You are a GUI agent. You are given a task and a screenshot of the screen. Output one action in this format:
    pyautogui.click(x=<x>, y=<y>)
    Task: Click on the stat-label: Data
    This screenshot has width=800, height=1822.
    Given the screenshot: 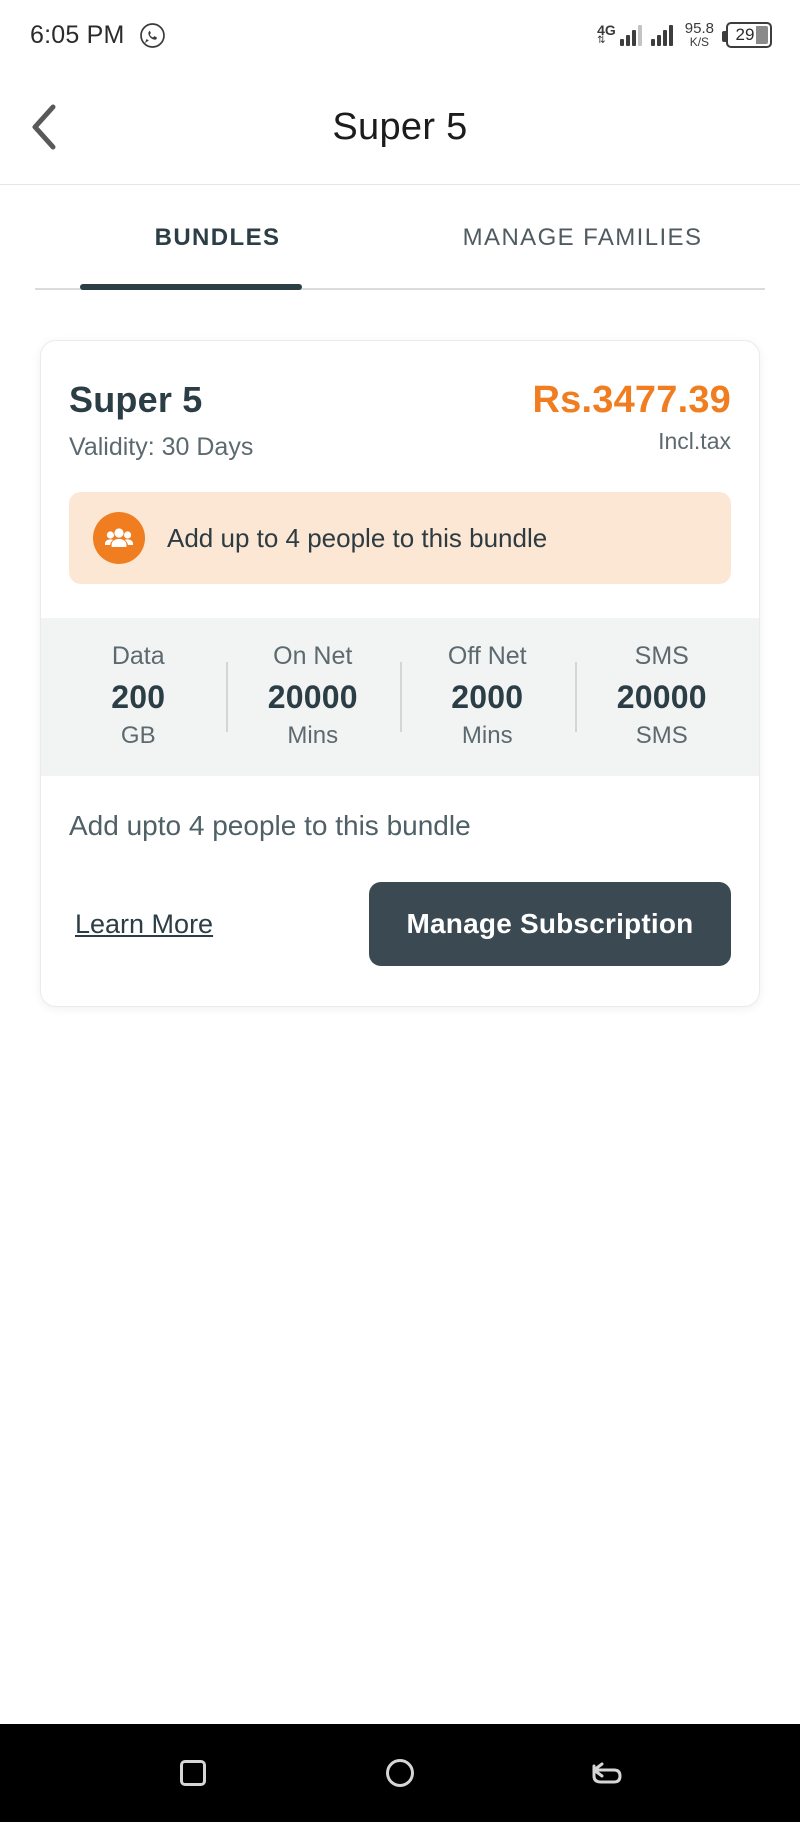 What is the action you would take?
    pyautogui.click(x=138, y=656)
    